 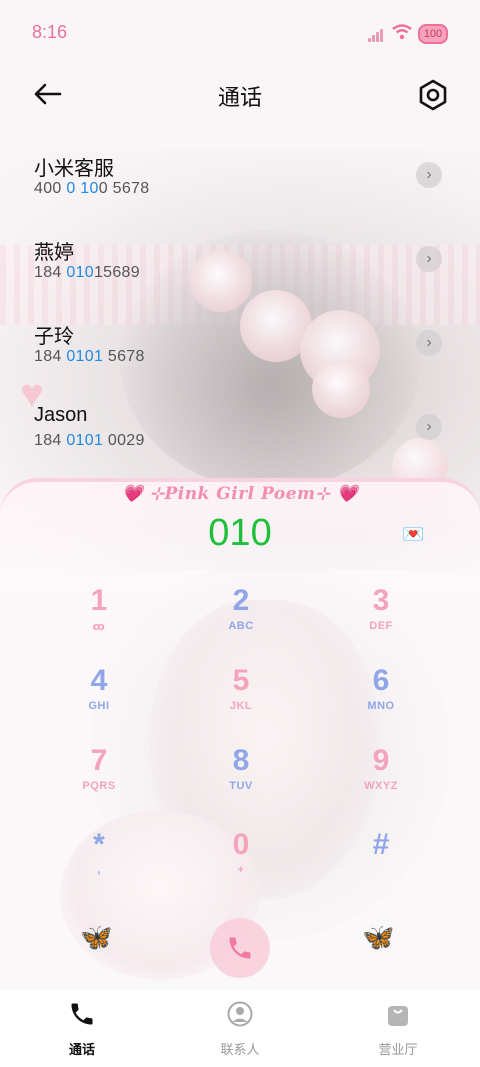 What do you see at coordinates (377, 35) in the screenshot?
I see `signal-icon` at bounding box center [377, 35].